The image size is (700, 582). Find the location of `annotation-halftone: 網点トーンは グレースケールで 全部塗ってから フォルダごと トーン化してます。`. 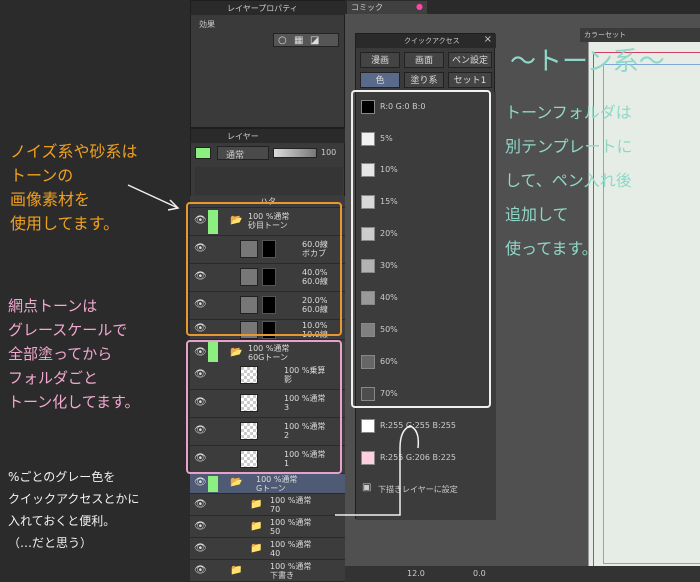

annotation-halftone: 網点トーンは グレースケールで 全部塗ってから フォルダごと トーン化してます。 is located at coordinates (74, 354).